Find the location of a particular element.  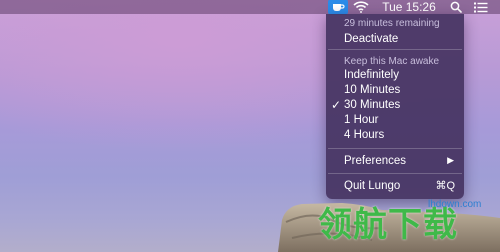

search-icon is located at coordinates (456, 7).